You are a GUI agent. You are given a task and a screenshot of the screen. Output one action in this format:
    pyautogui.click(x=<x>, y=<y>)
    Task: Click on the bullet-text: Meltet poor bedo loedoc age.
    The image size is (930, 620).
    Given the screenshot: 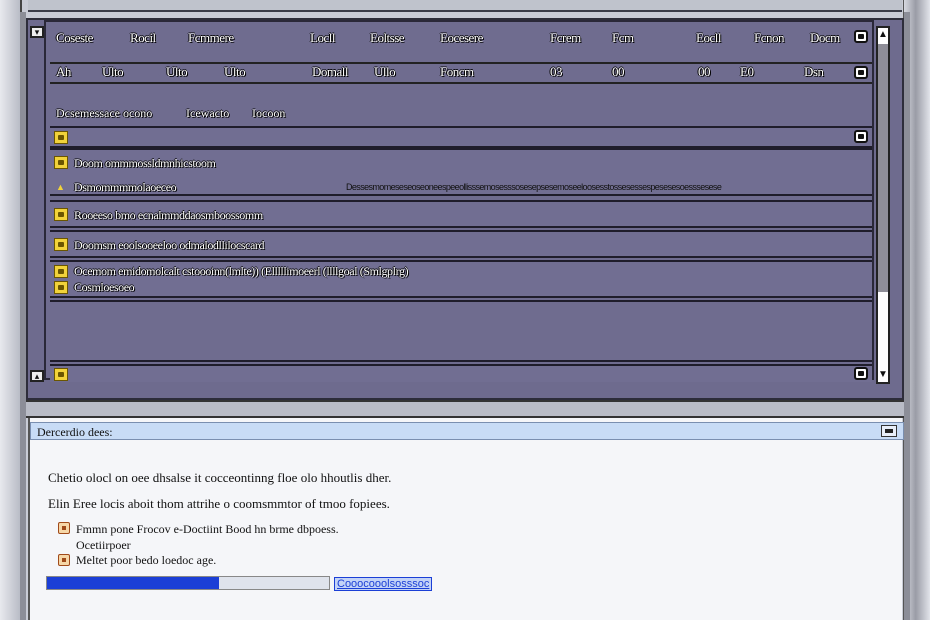 What is the action you would take?
    pyautogui.click(x=146, y=560)
    